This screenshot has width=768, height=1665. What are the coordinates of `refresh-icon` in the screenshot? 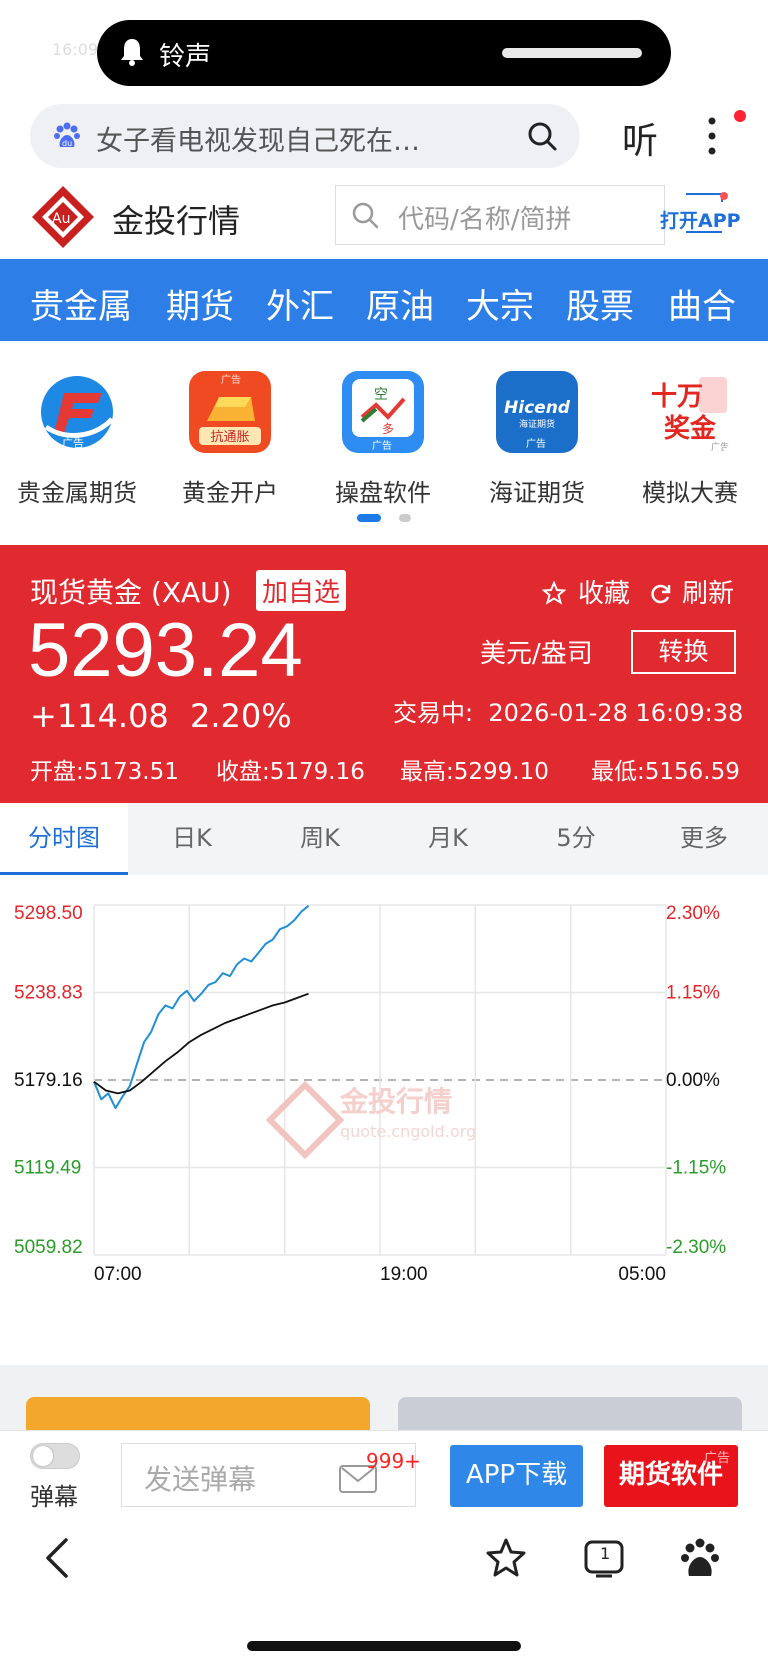 It's located at (661, 594).